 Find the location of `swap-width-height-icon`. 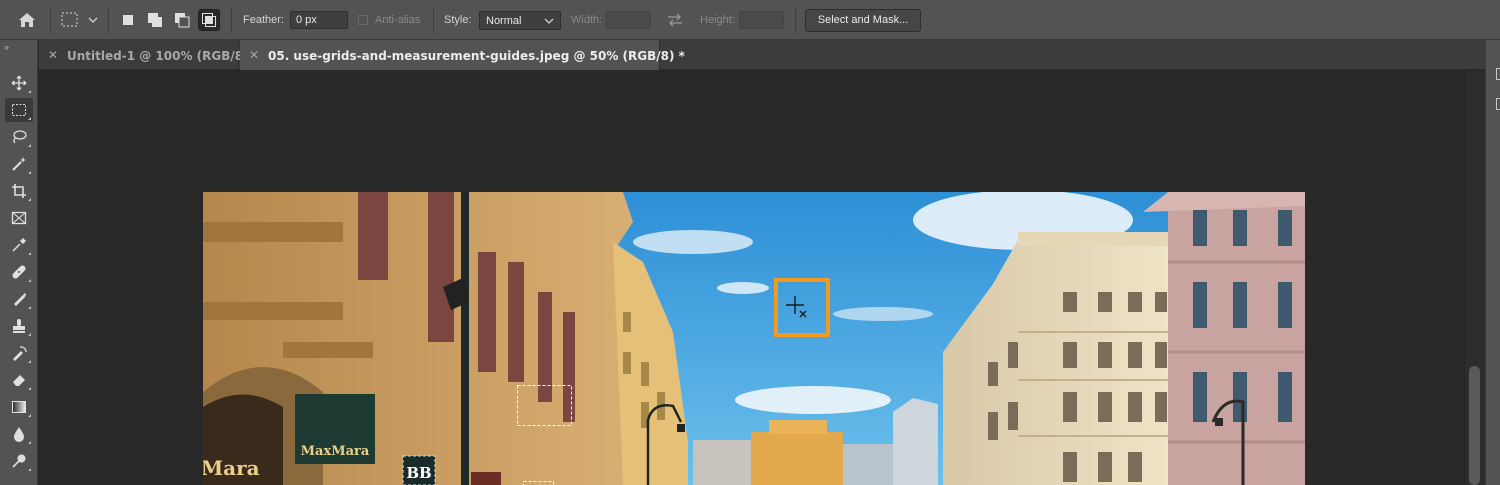

swap-width-height-icon is located at coordinates (675, 20).